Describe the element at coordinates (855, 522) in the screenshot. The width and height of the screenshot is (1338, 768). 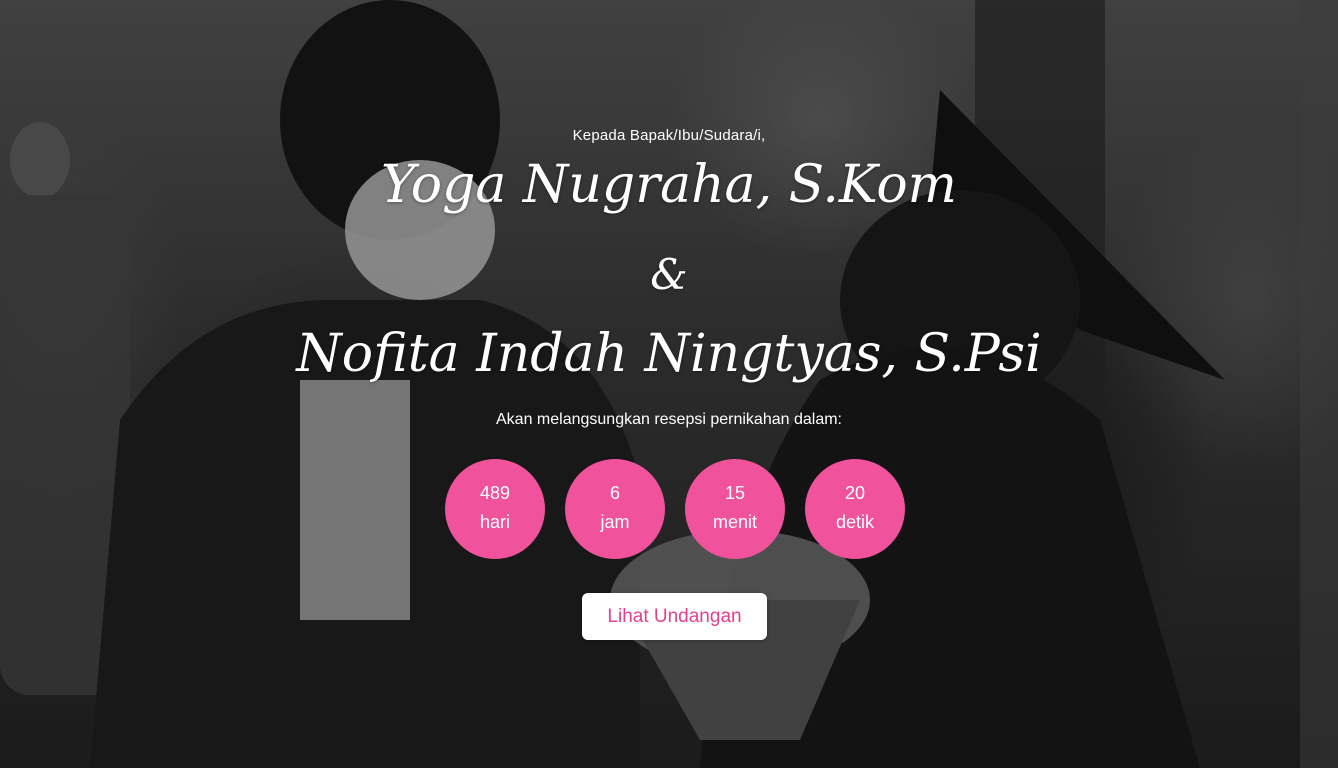
I see `countdown-seconds-unit: detik` at that location.